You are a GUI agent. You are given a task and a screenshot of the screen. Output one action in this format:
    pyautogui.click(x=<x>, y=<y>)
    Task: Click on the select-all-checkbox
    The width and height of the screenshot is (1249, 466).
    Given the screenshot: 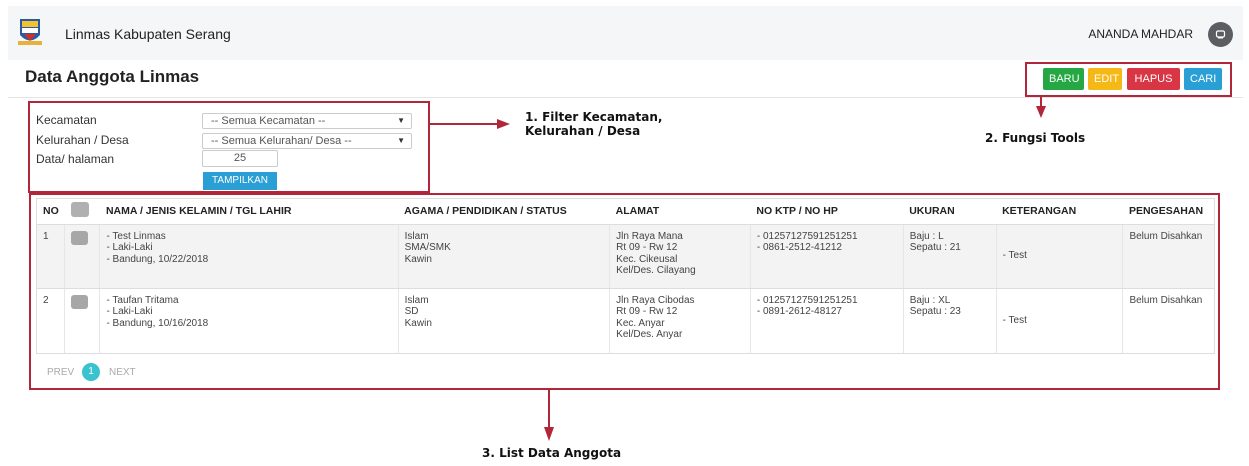 What is the action you would take?
    pyautogui.click(x=79, y=210)
    